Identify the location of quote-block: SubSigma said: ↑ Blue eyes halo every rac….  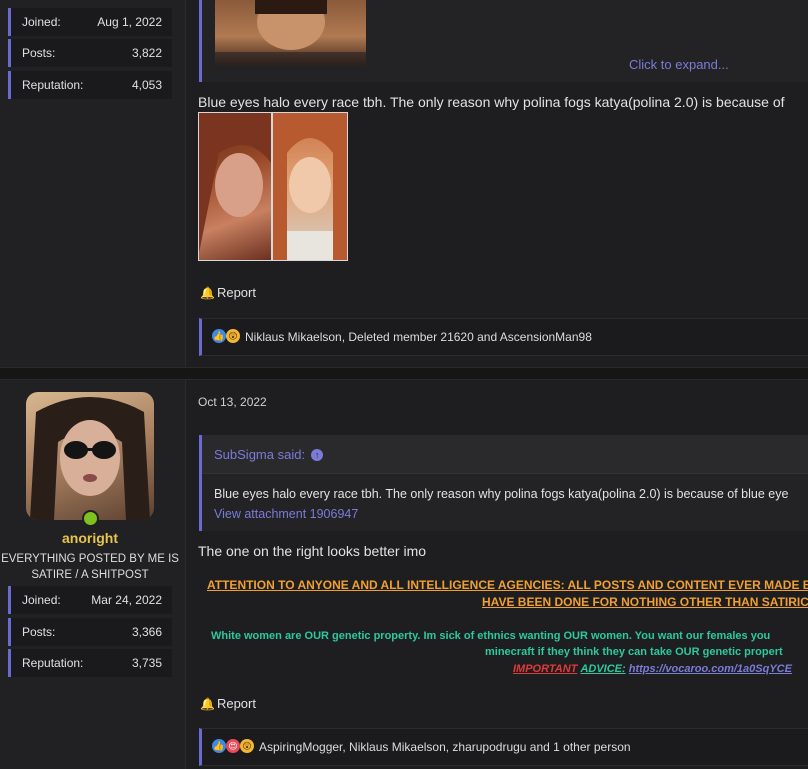
(503, 483).